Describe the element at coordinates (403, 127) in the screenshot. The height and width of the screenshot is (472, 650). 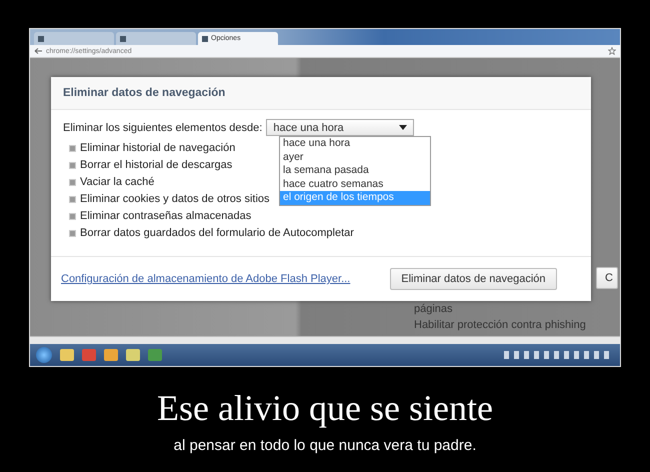
I see `caret-icon` at that location.